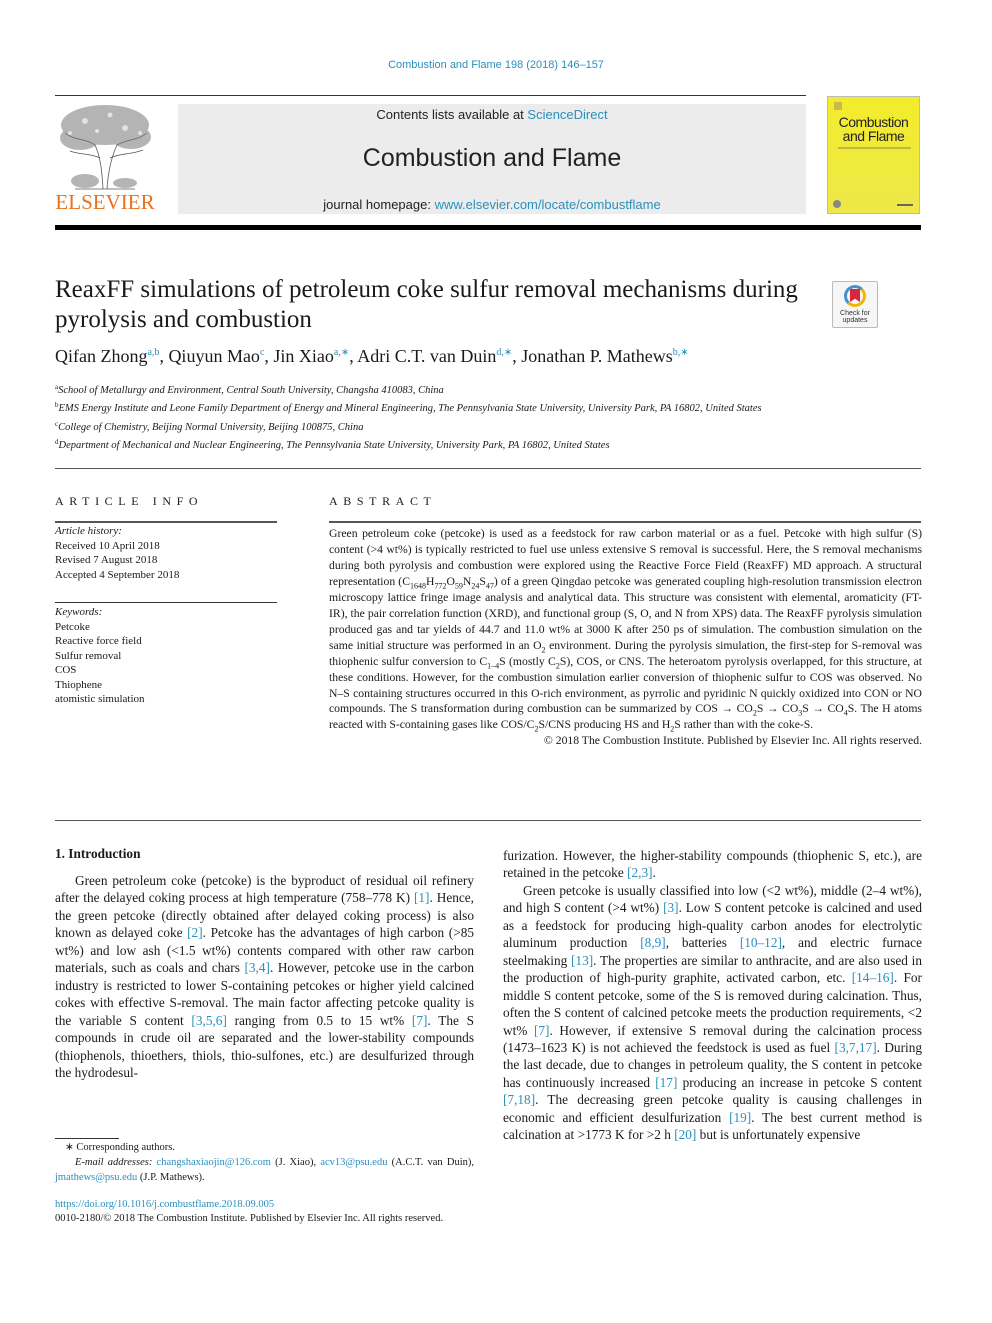 This screenshot has height=1323, width=992. I want to click on author-name: Qiuyun Mao, so click(214, 356).